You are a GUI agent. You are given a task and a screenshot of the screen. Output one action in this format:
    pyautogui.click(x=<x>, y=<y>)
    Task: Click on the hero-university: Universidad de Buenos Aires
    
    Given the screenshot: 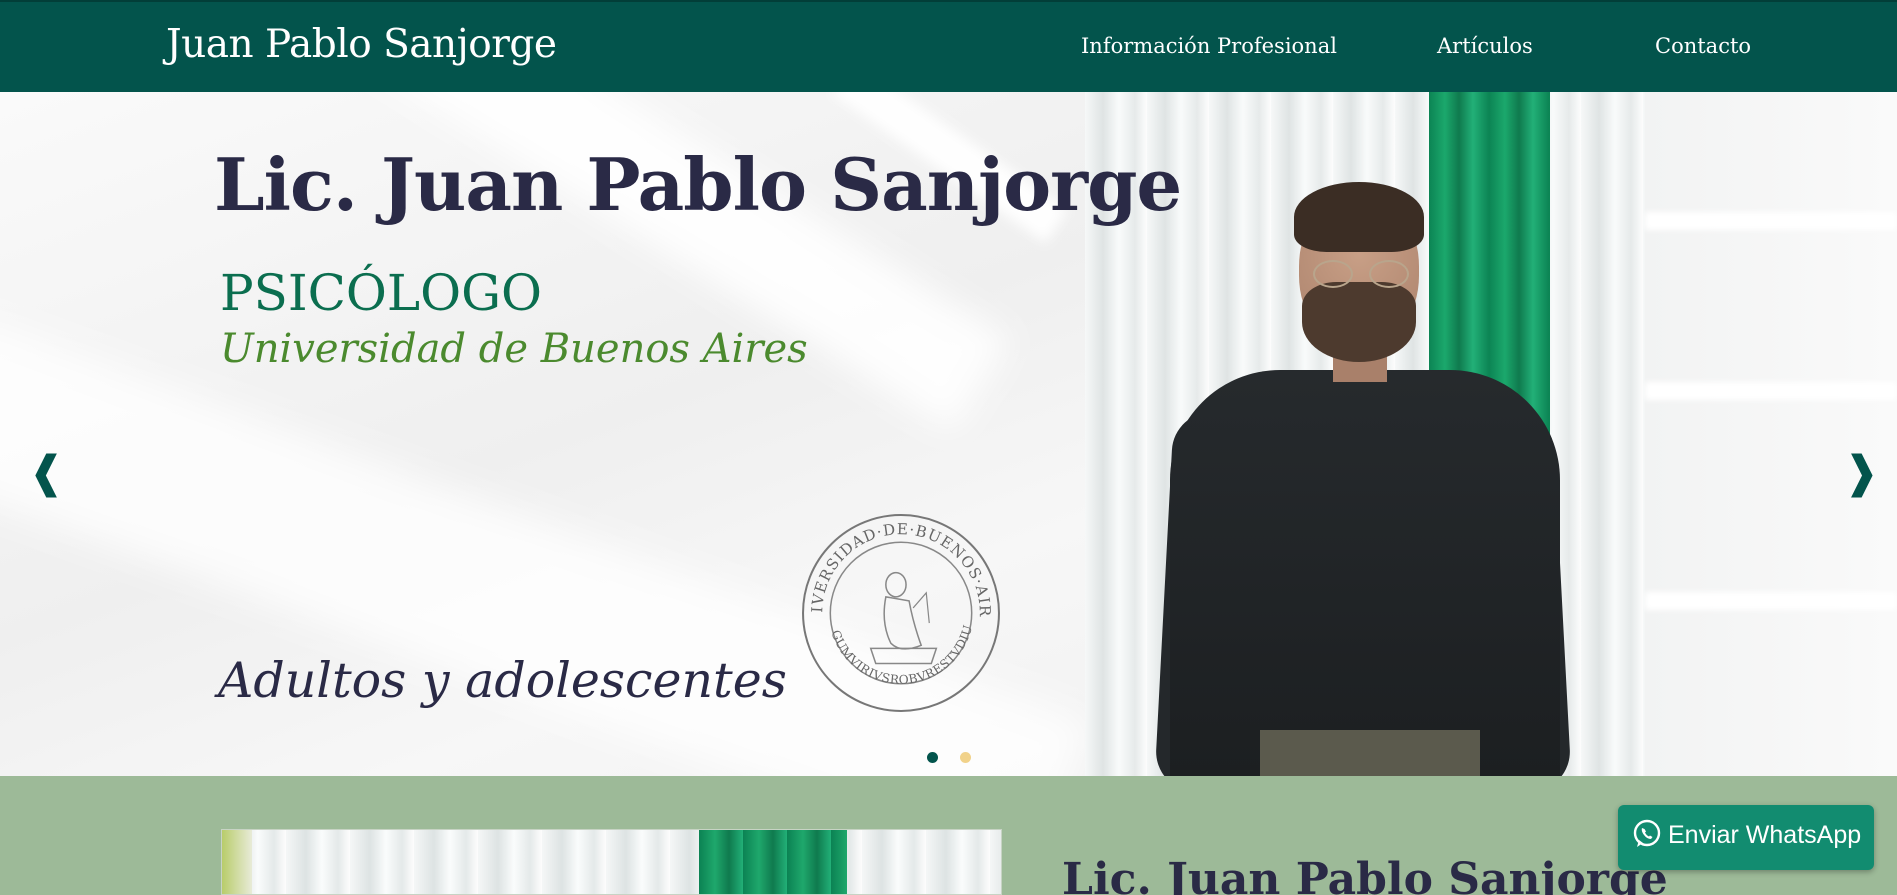 What is the action you would take?
    pyautogui.click(x=514, y=349)
    